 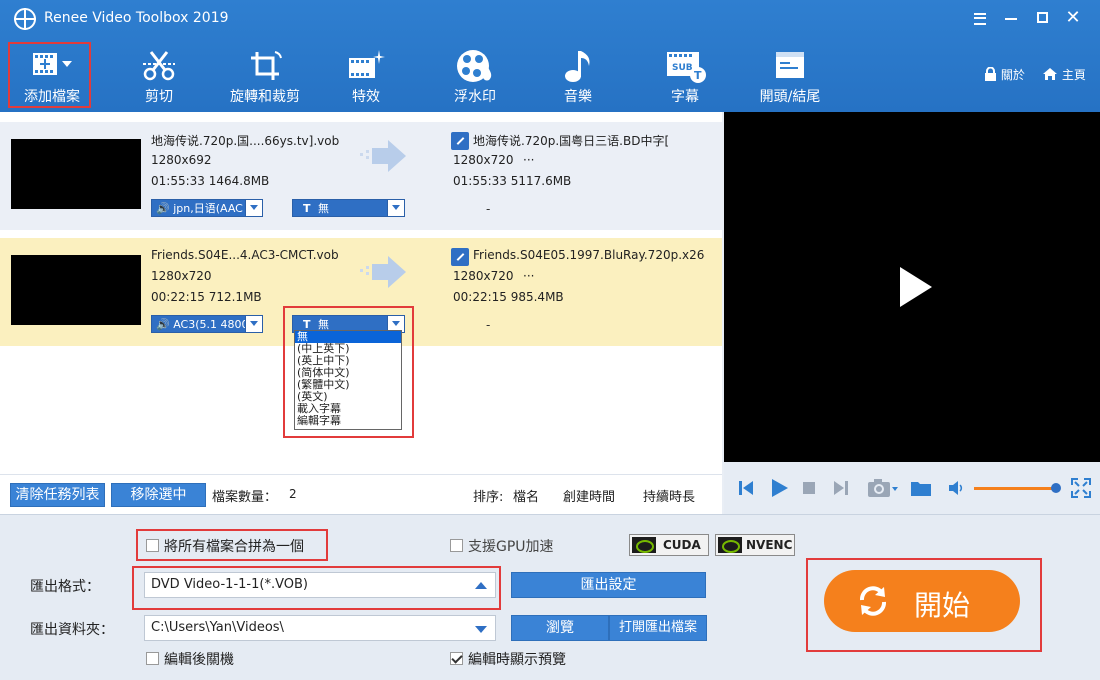 I want to click on output-duration-size: 00:22:15 985.4MB, so click(x=508, y=297).